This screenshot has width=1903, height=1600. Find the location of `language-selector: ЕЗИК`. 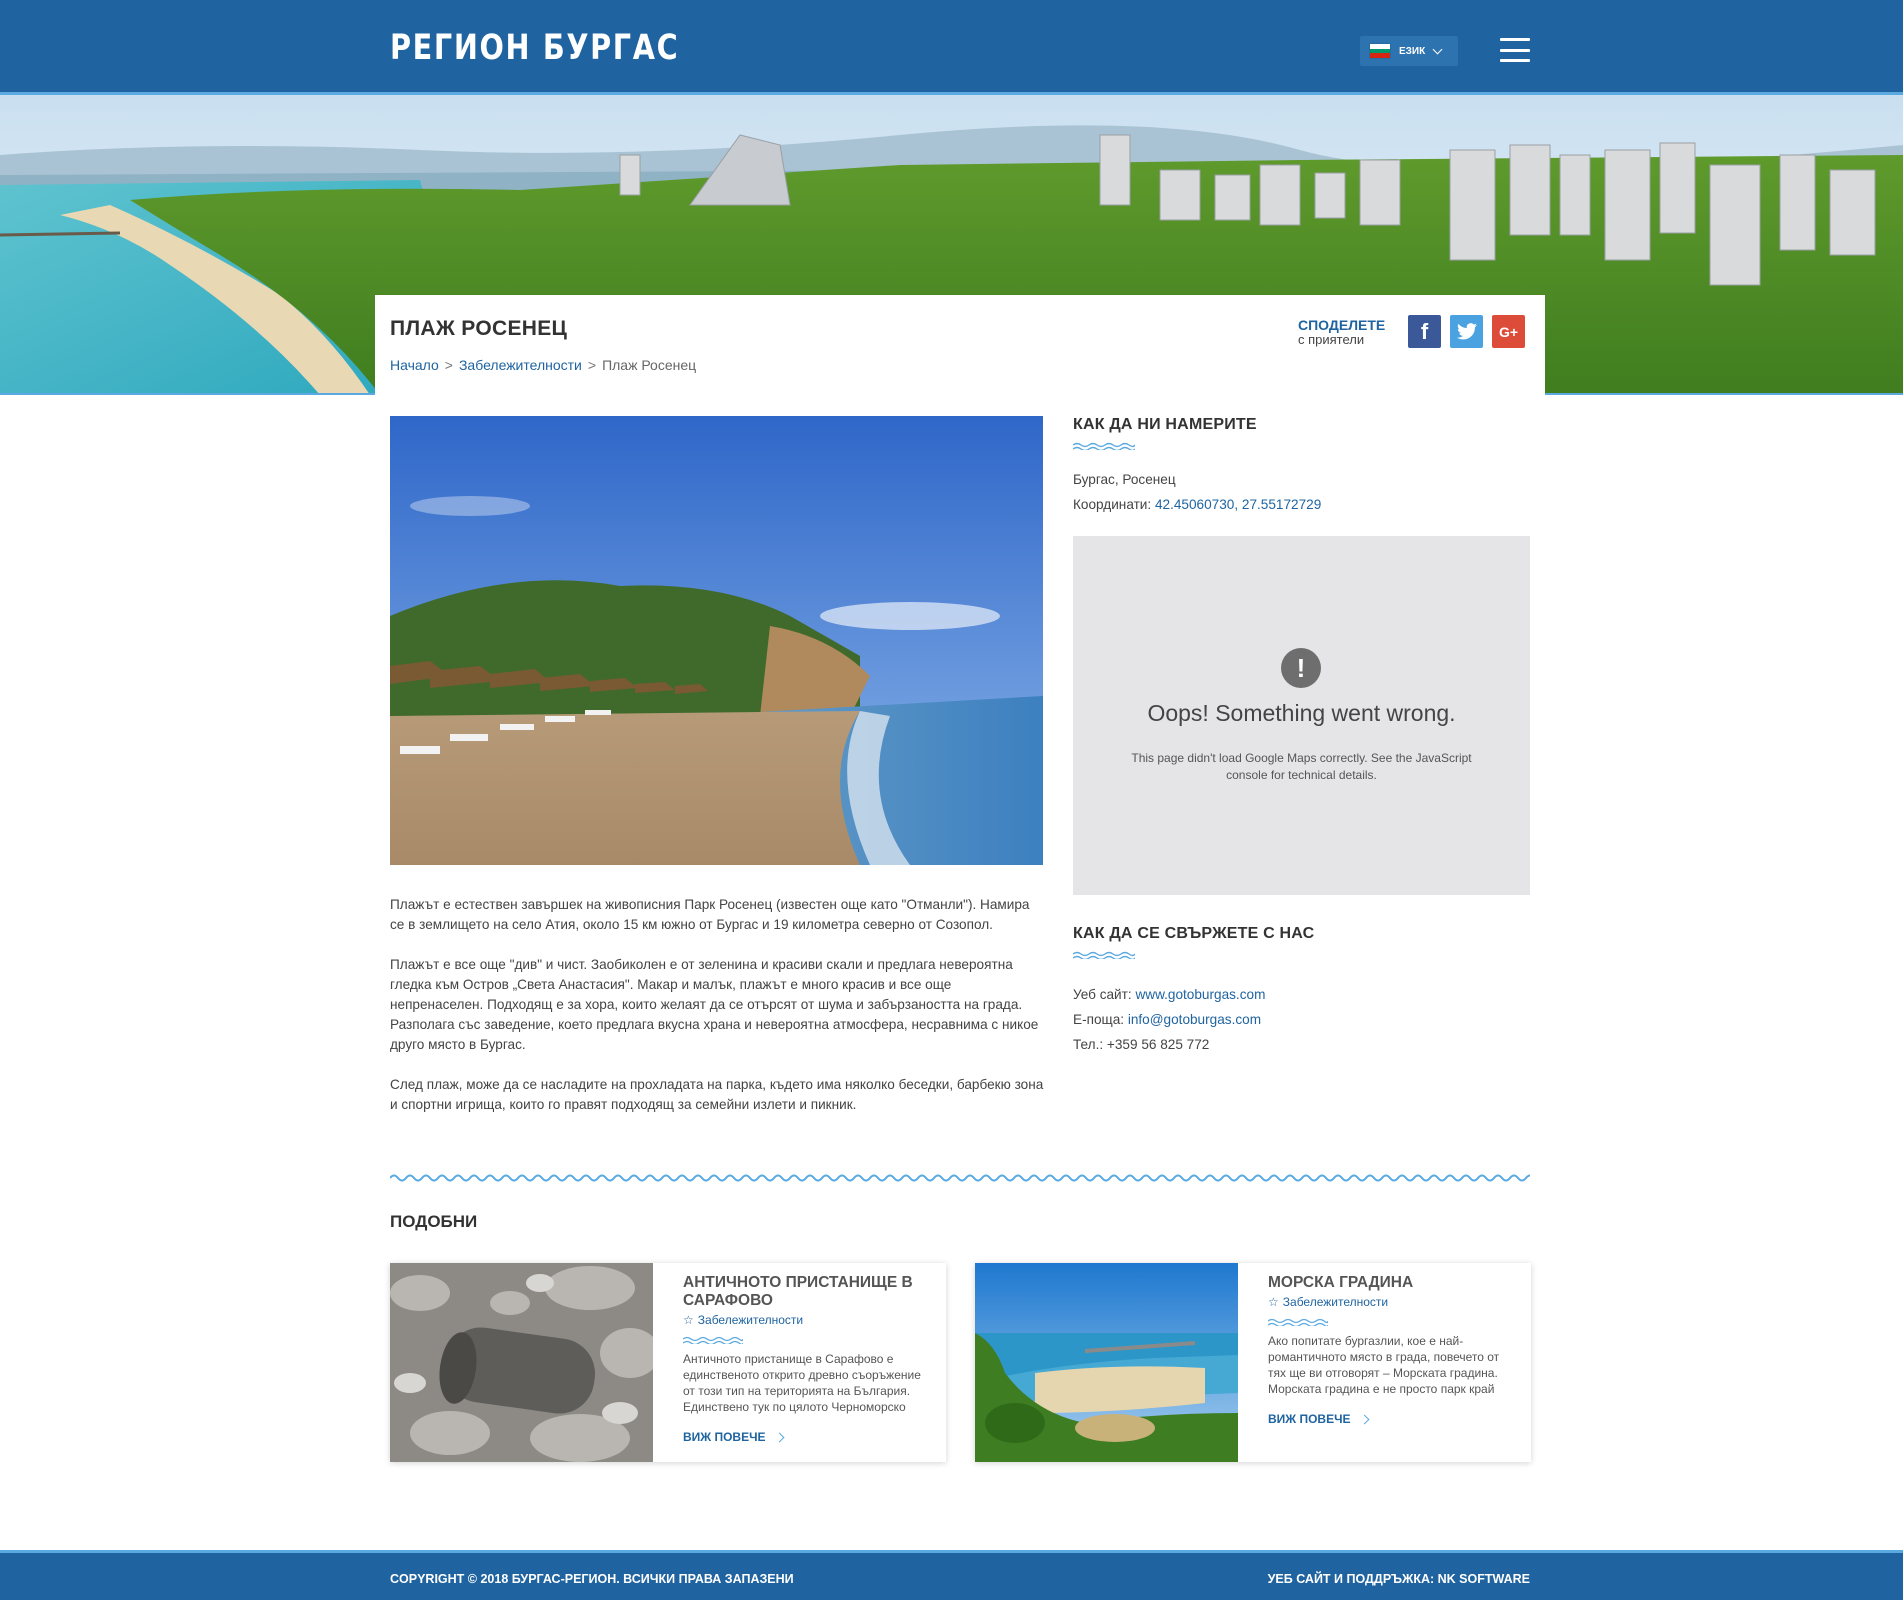

language-selector: ЕЗИК is located at coordinates (1409, 51).